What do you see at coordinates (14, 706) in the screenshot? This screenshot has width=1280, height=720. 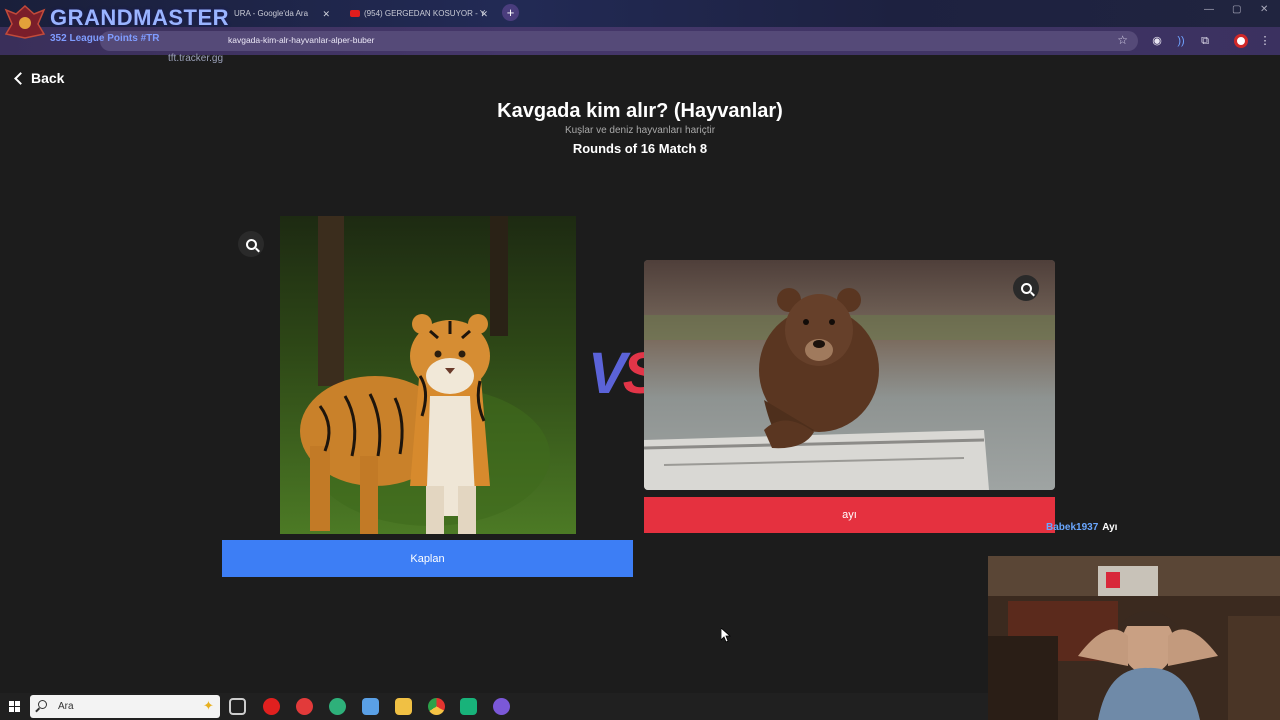 I see `windows-start-icon` at bounding box center [14, 706].